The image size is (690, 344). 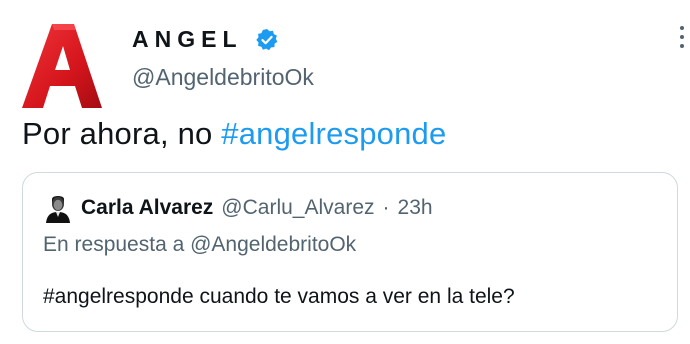 What do you see at coordinates (223, 77) in the screenshot?
I see `author-handle: @AngeldebritoOk` at bounding box center [223, 77].